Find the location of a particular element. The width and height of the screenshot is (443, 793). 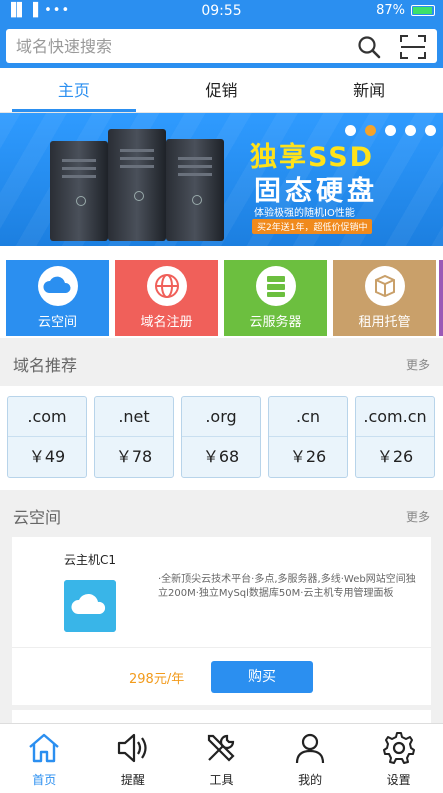

category-scroll-edge is located at coordinates (441, 298).